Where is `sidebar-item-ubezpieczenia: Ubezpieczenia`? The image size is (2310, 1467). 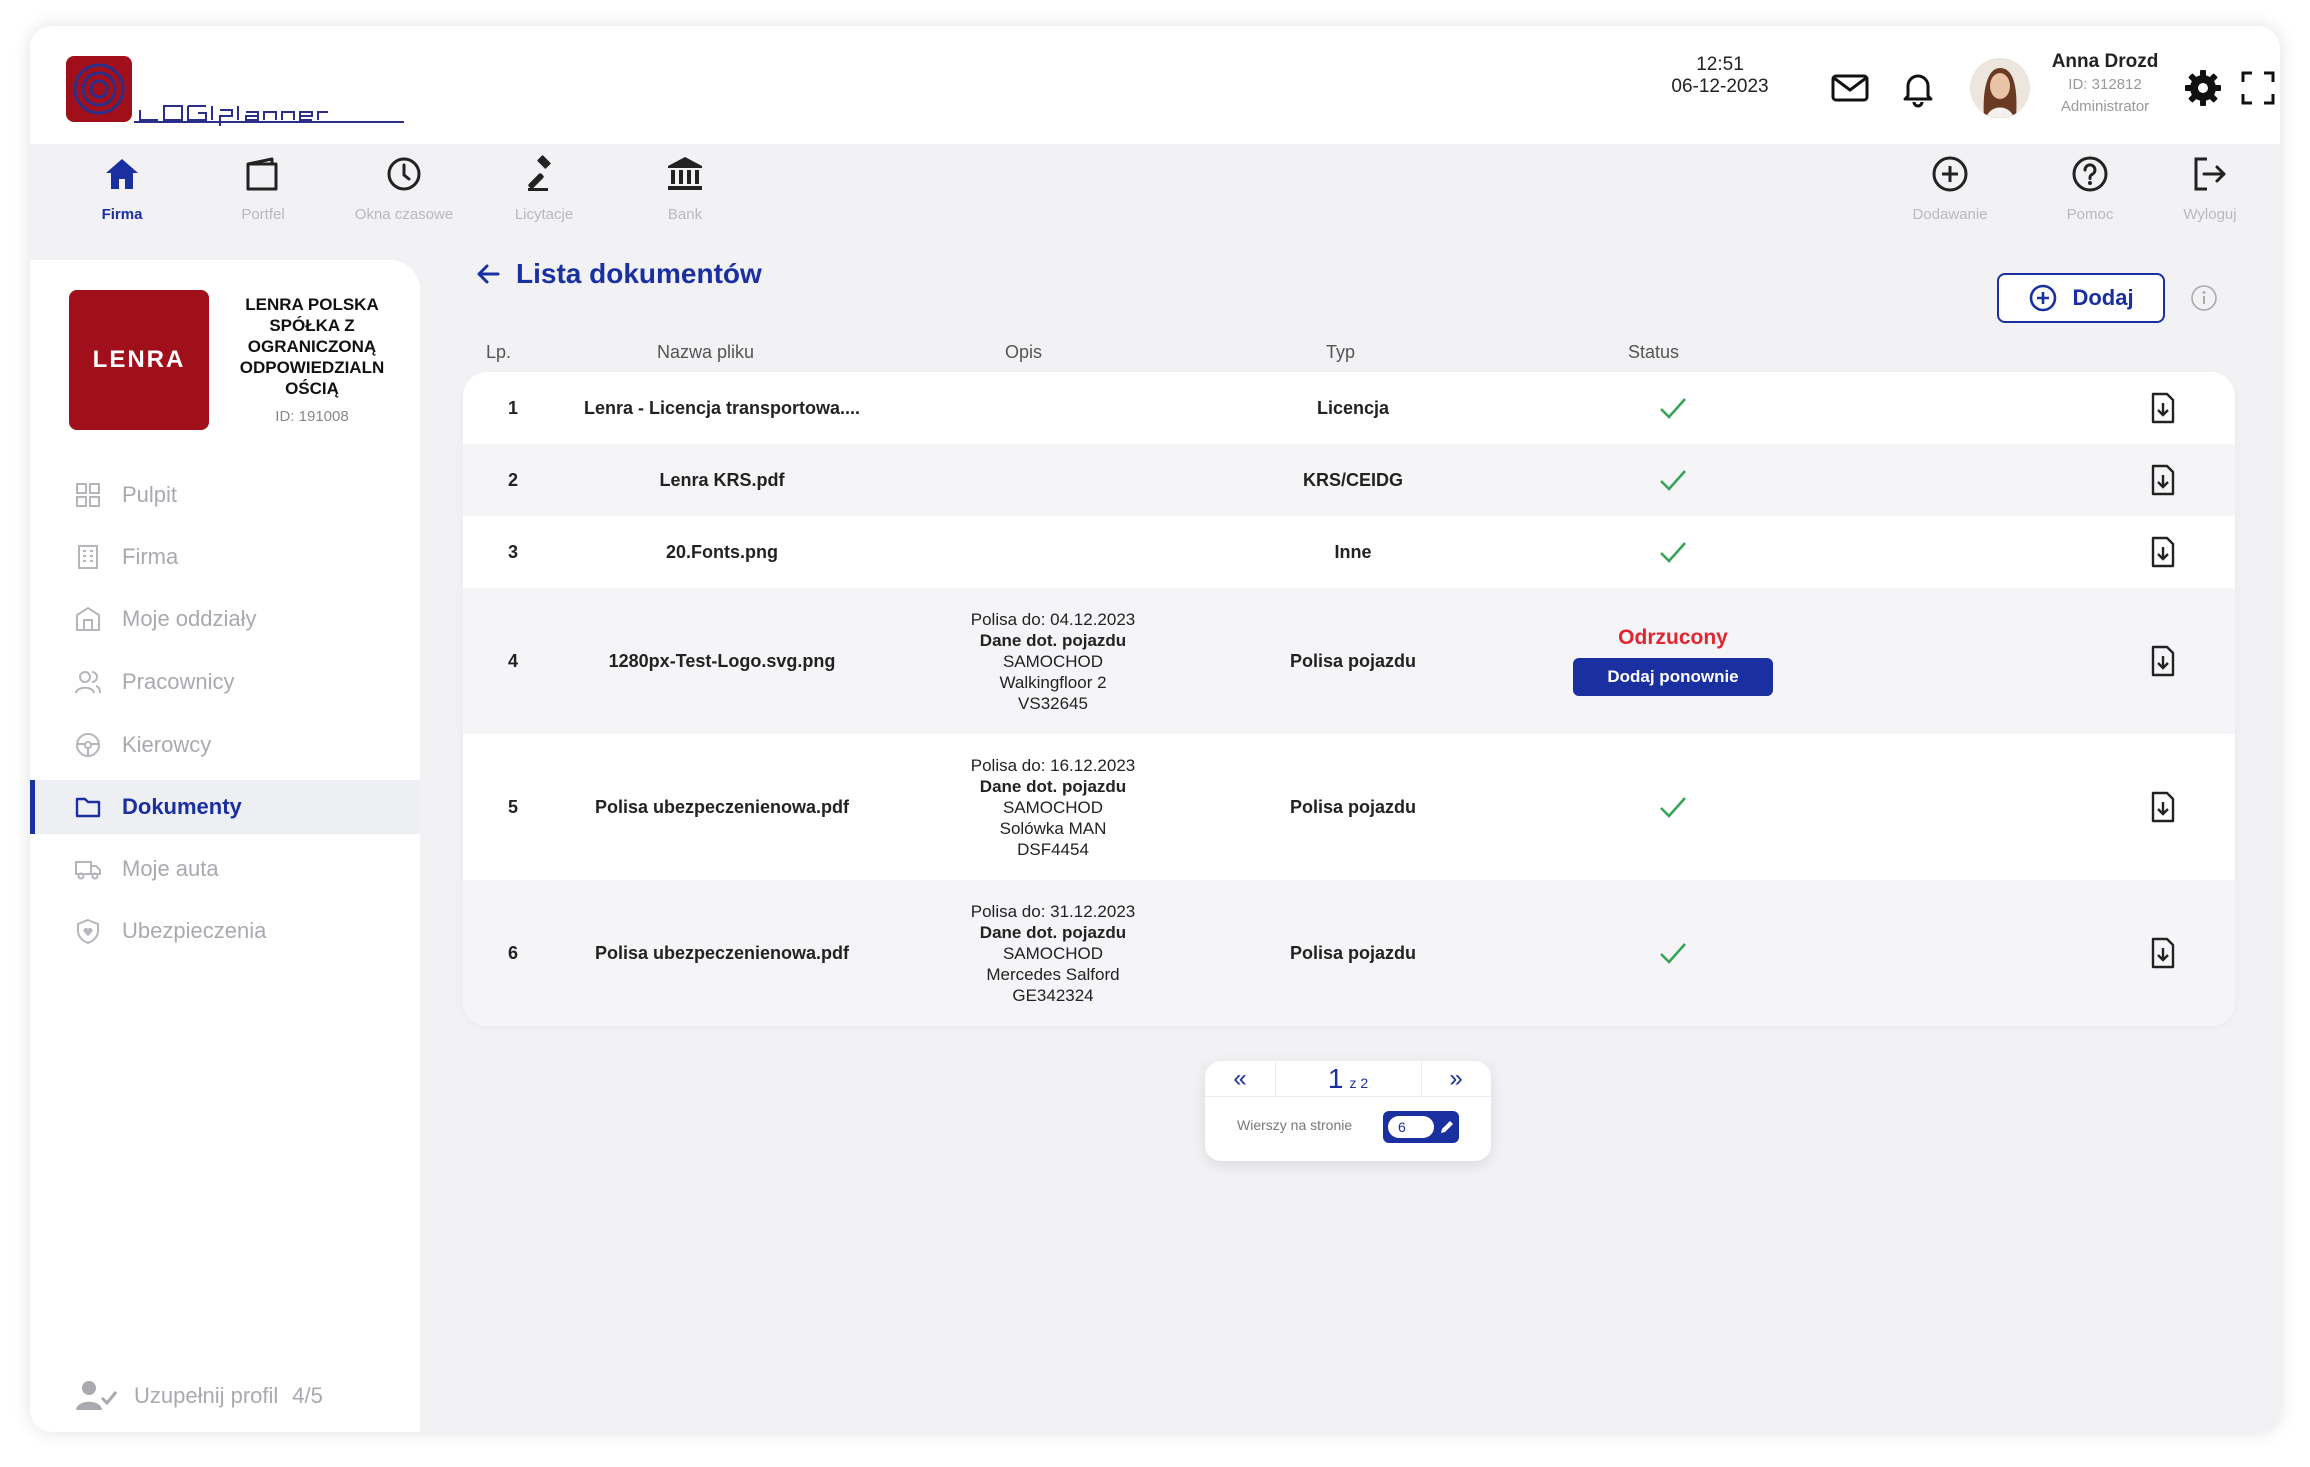
sidebar-item-ubezpieczenia: Ubezpieczenia is located at coordinates (225, 931).